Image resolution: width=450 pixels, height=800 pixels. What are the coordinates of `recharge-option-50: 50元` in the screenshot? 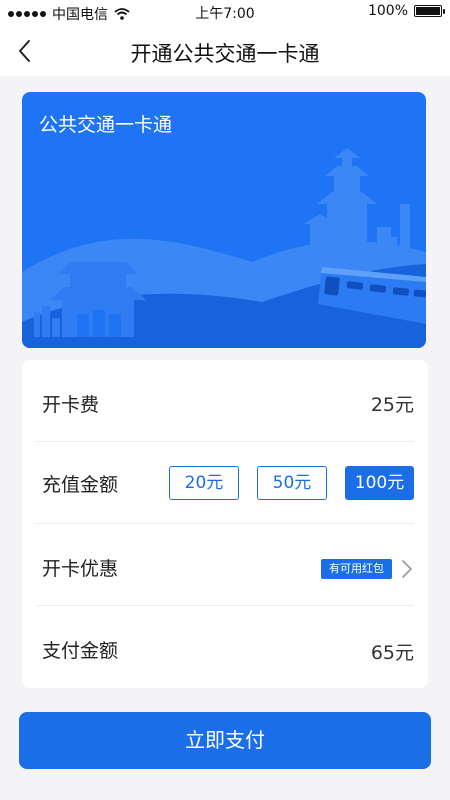 It's located at (292, 483).